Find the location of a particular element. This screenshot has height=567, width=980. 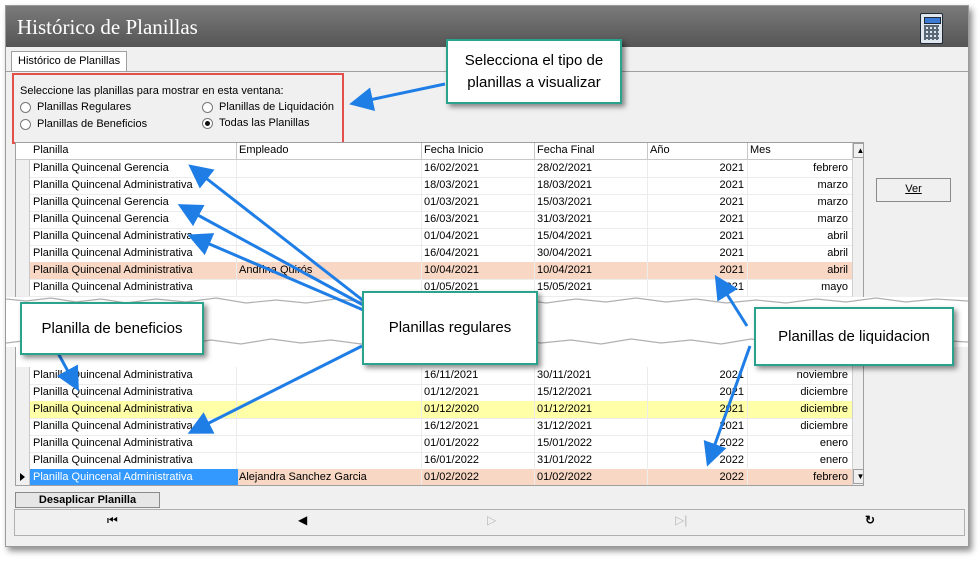

col-fecha-inicio: Fecha Inicio is located at coordinates (453, 150).